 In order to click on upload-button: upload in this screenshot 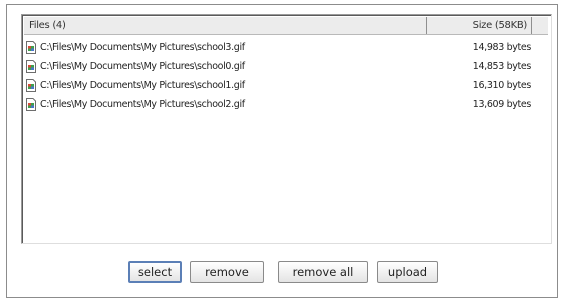, I will do `click(407, 272)`.